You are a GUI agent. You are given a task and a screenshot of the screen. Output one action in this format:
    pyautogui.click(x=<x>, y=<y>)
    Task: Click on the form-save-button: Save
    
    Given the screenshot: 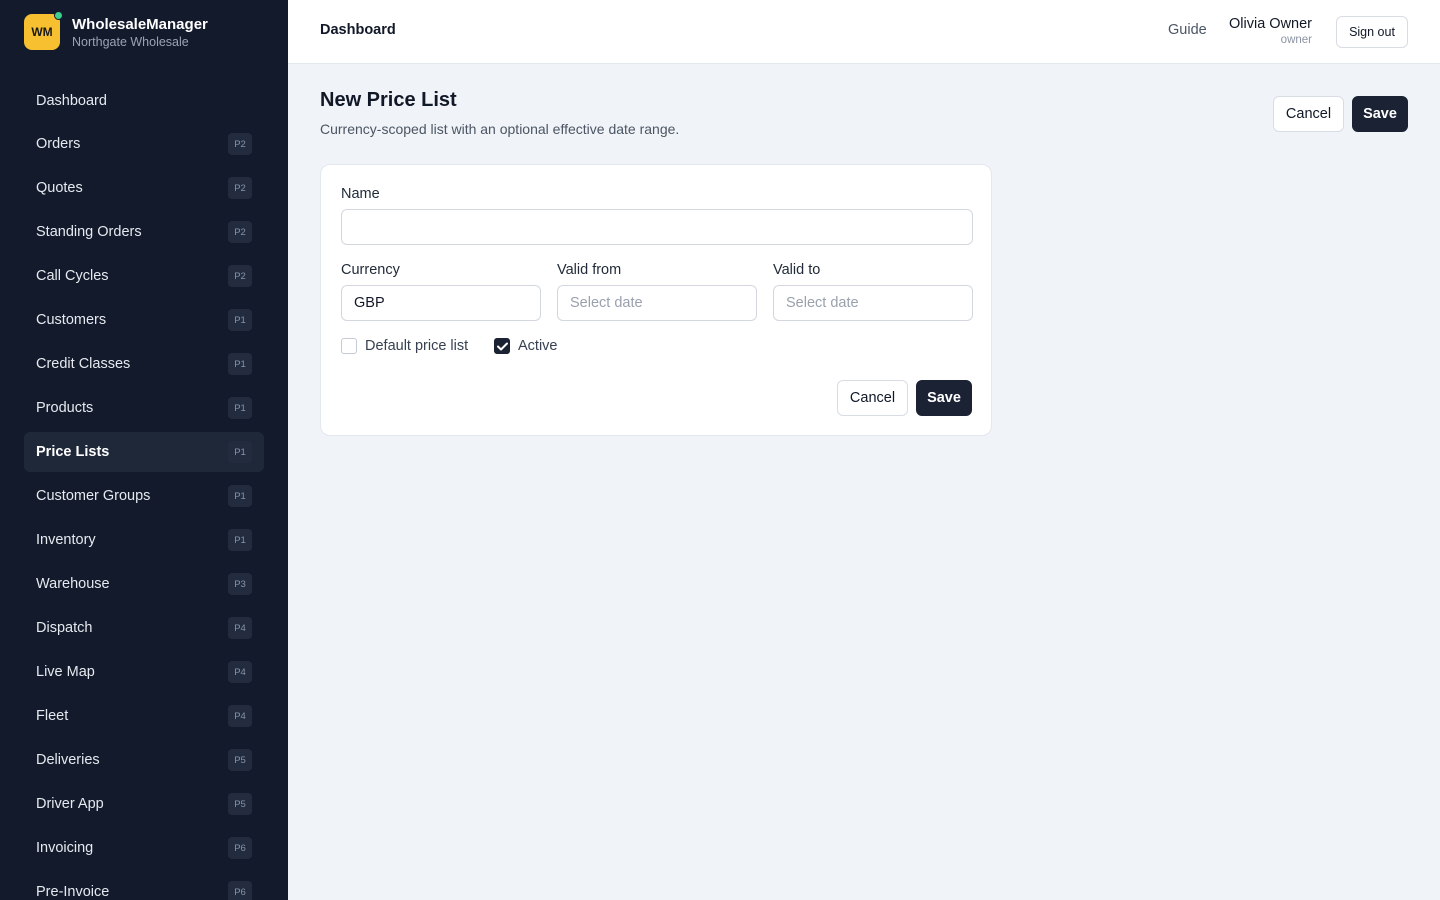 What is the action you would take?
    pyautogui.click(x=944, y=398)
    